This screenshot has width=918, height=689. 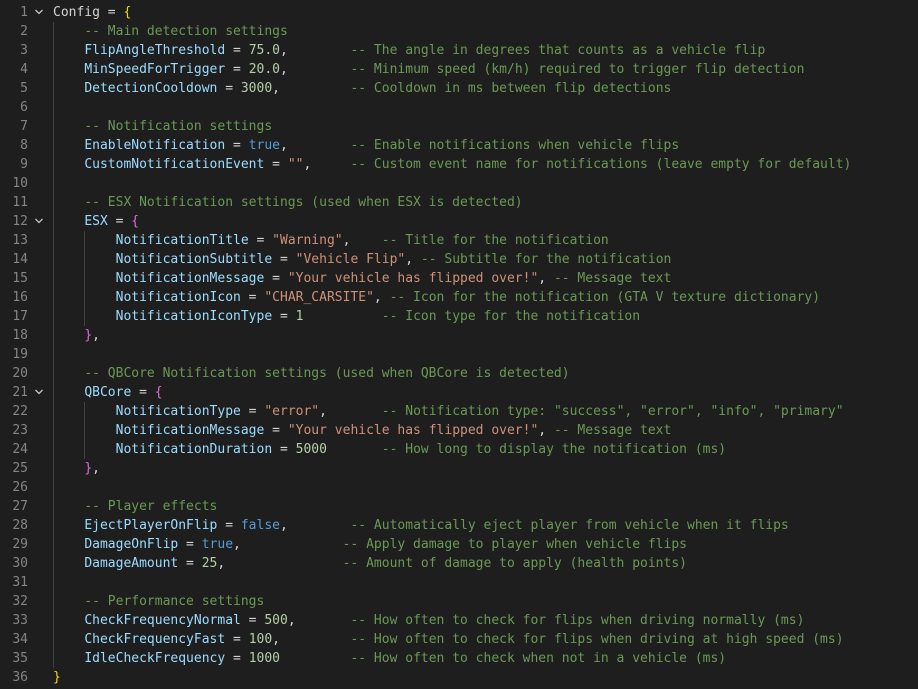 I want to click on line-number: 34, so click(x=20, y=639).